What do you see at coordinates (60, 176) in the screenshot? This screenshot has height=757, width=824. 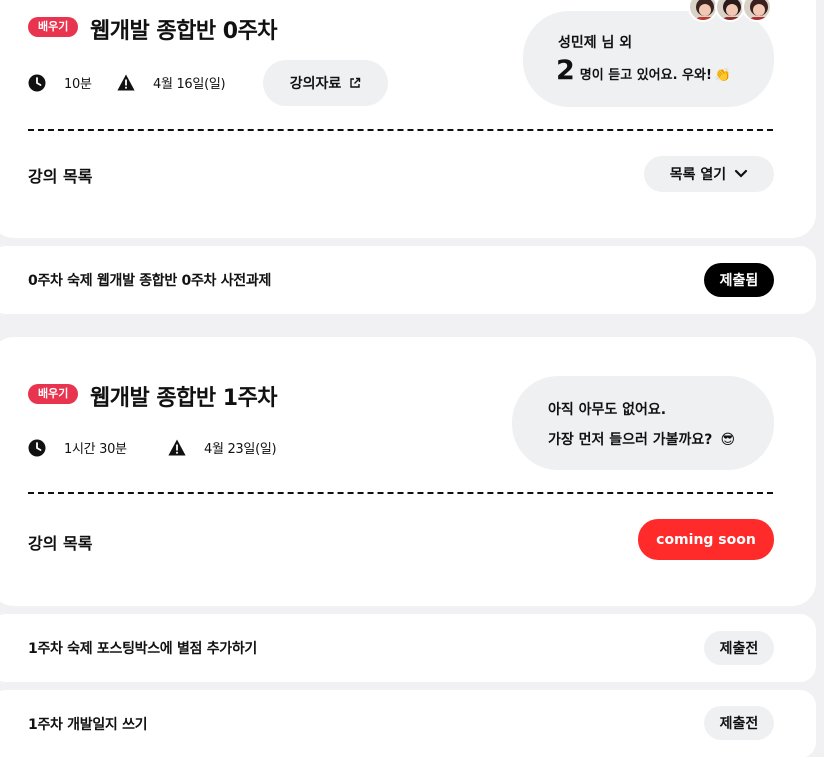 I see `week0-list-label: 강의 목록` at bounding box center [60, 176].